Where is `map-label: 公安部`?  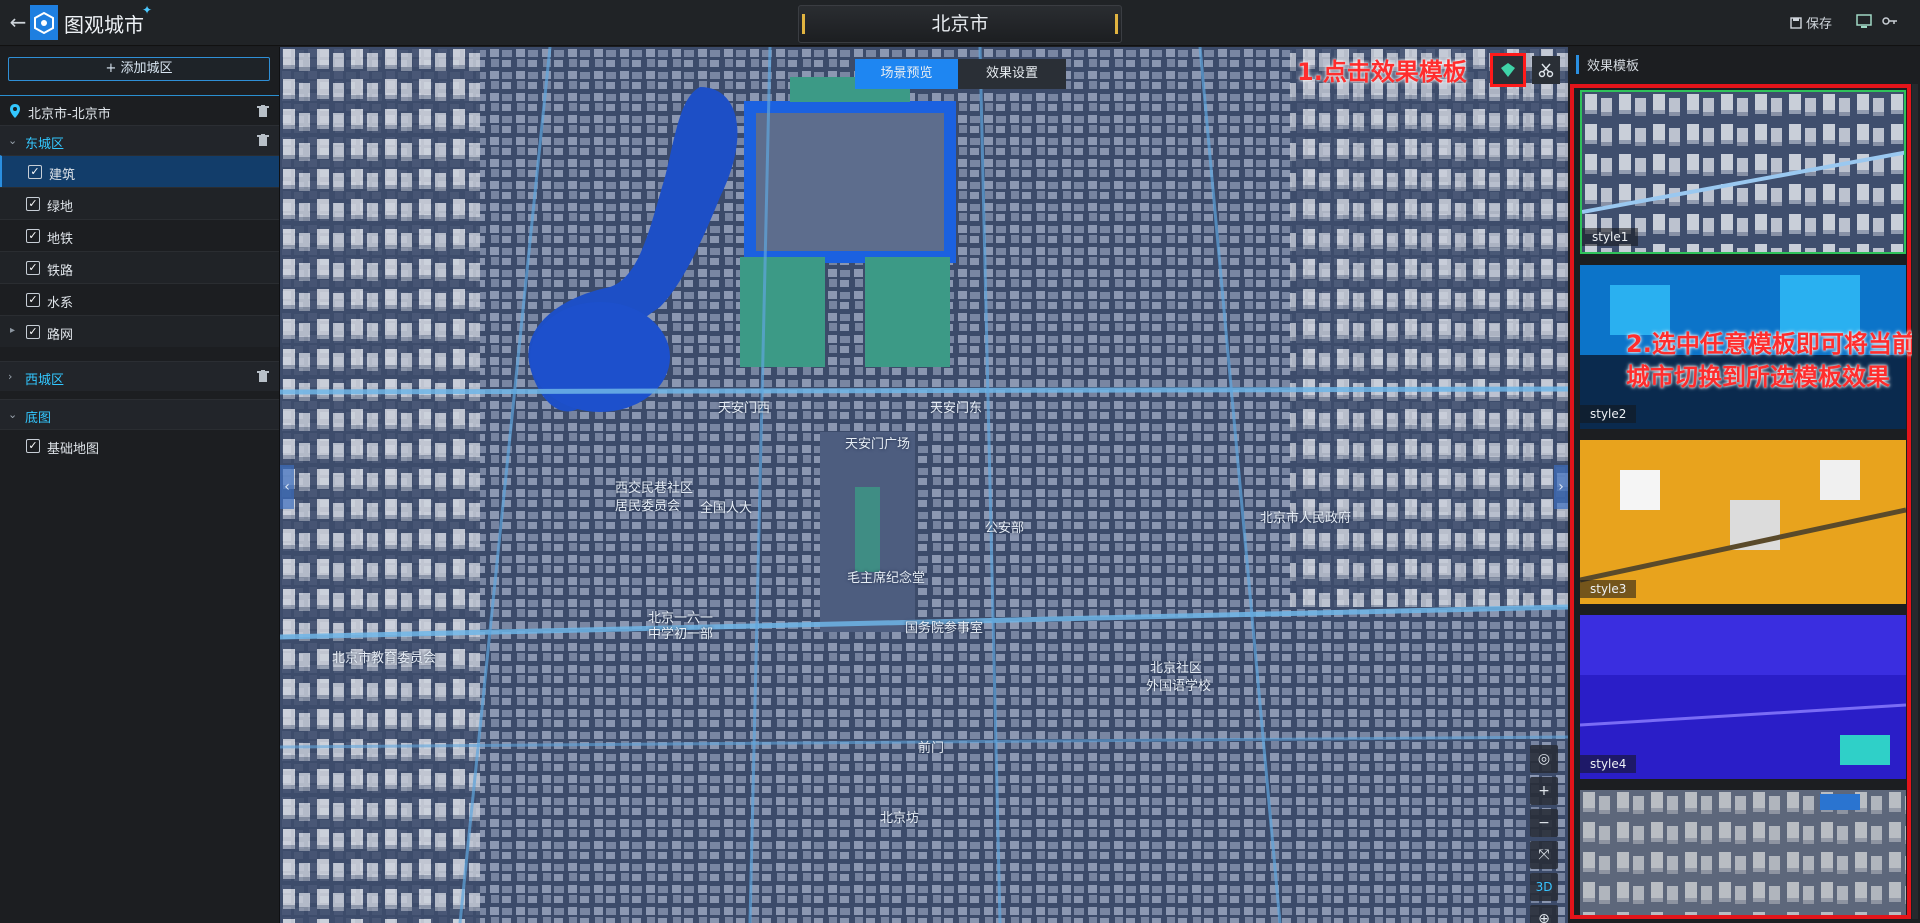
map-label: 公安部 is located at coordinates (1005, 528).